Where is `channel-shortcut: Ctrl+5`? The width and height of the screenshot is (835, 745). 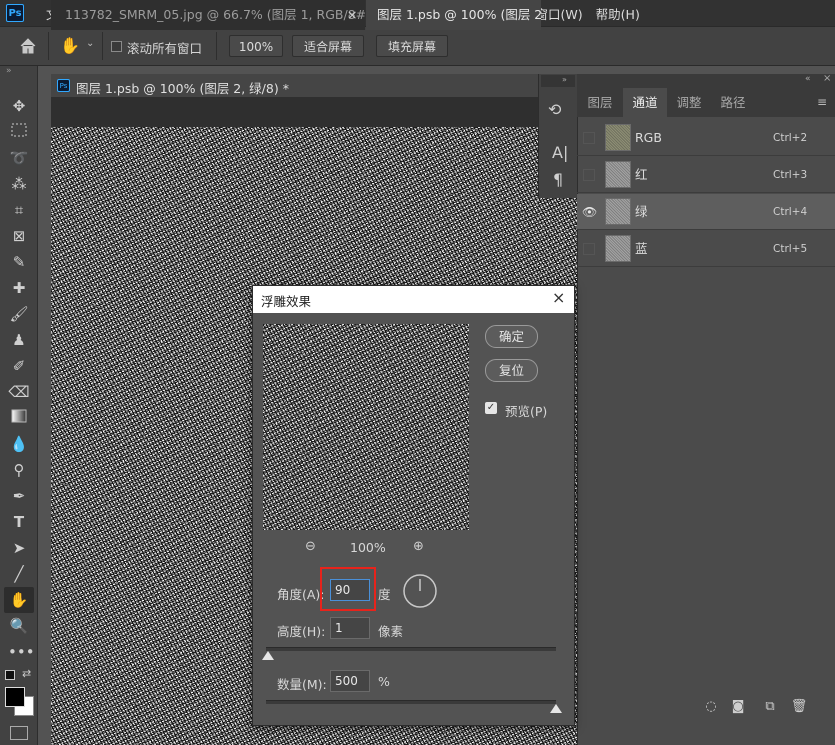 channel-shortcut: Ctrl+5 is located at coordinates (790, 249).